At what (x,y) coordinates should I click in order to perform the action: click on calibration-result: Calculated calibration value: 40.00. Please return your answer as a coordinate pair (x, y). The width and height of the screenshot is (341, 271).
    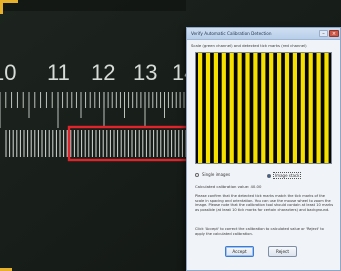
    Looking at the image, I should click on (228, 186).